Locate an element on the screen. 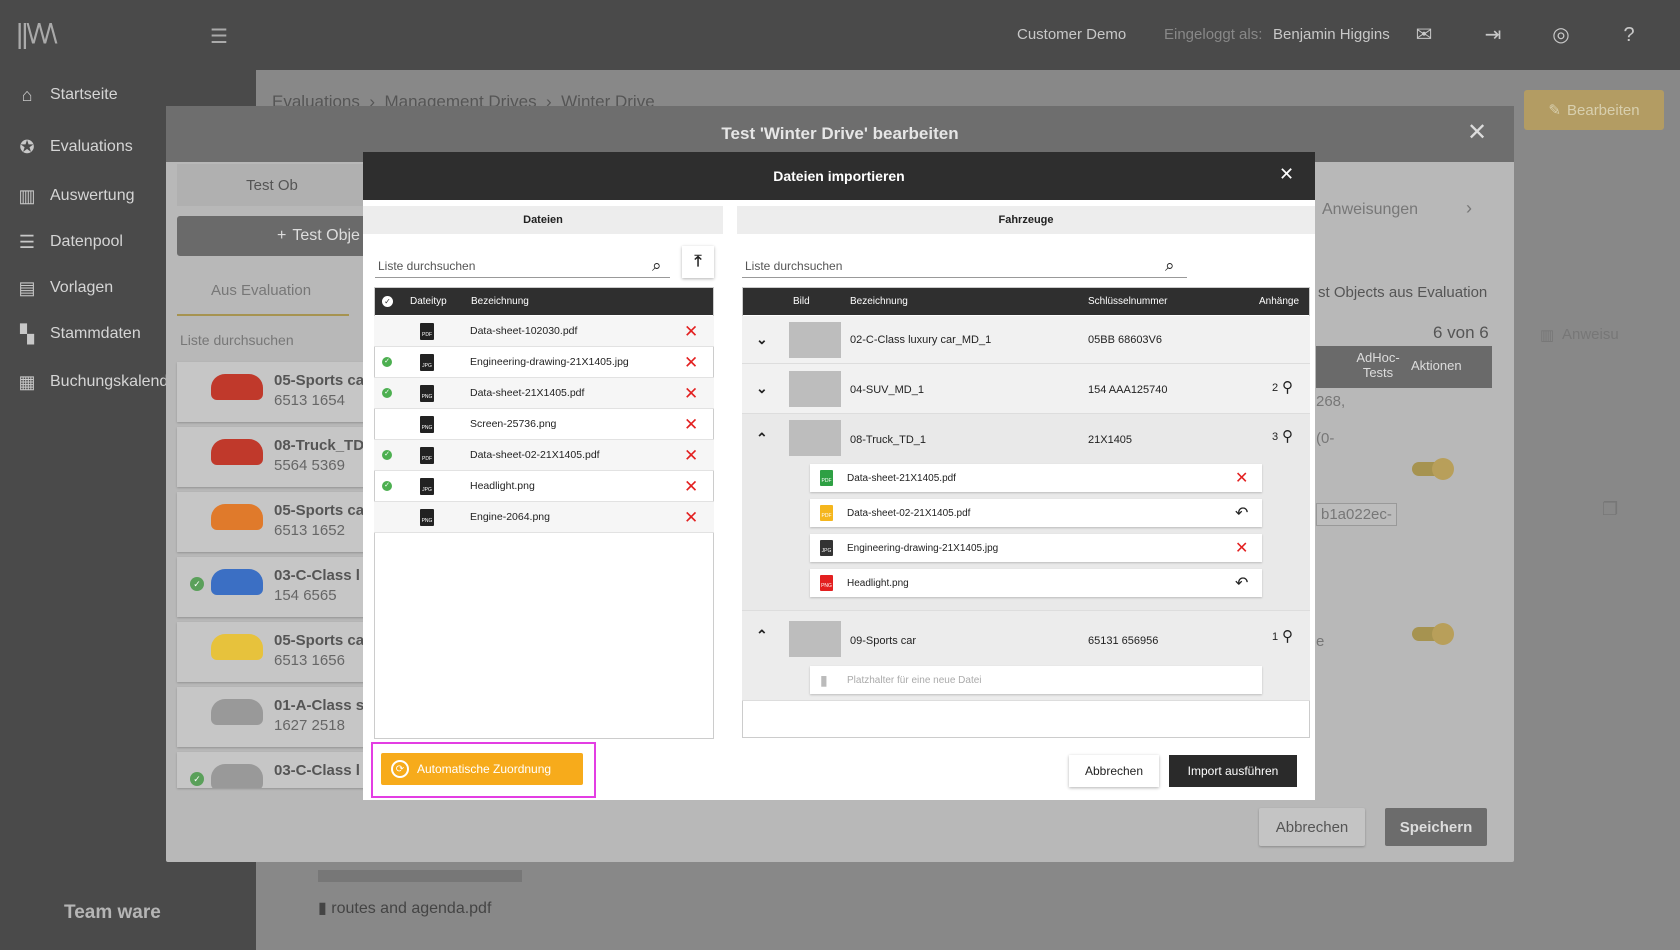 The height and width of the screenshot is (950, 1680). attachment-item: PNG Headlight.png ↶ is located at coordinates (1036, 583).